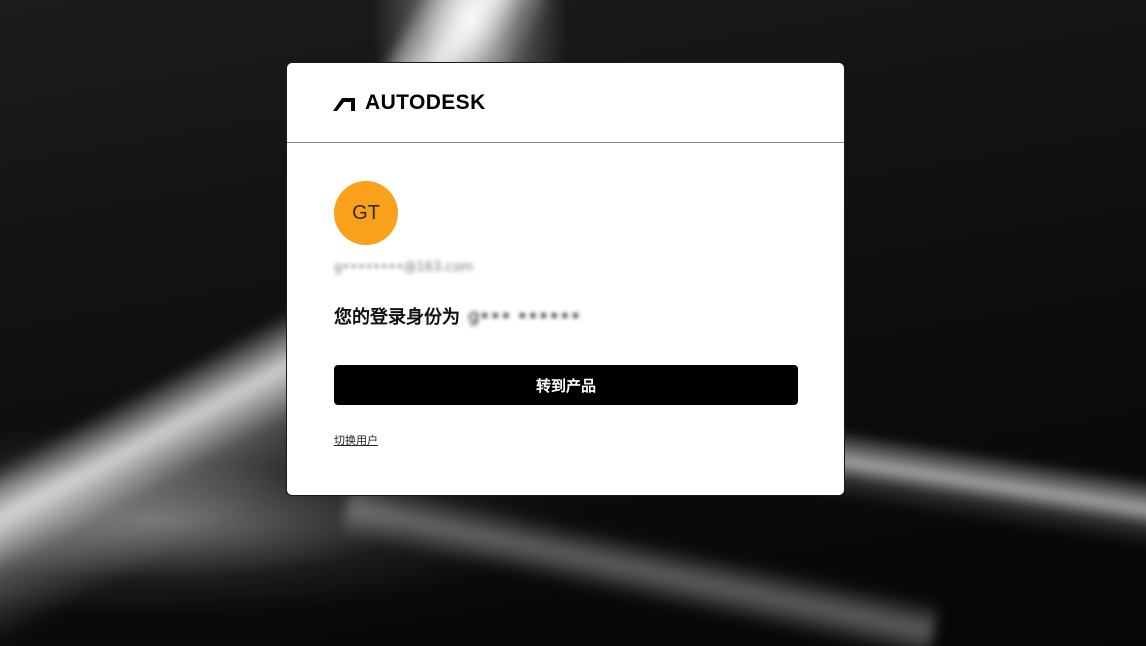 Image resolution: width=1146 pixels, height=646 pixels. I want to click on avatar-initials: GT, so click(366, 212).